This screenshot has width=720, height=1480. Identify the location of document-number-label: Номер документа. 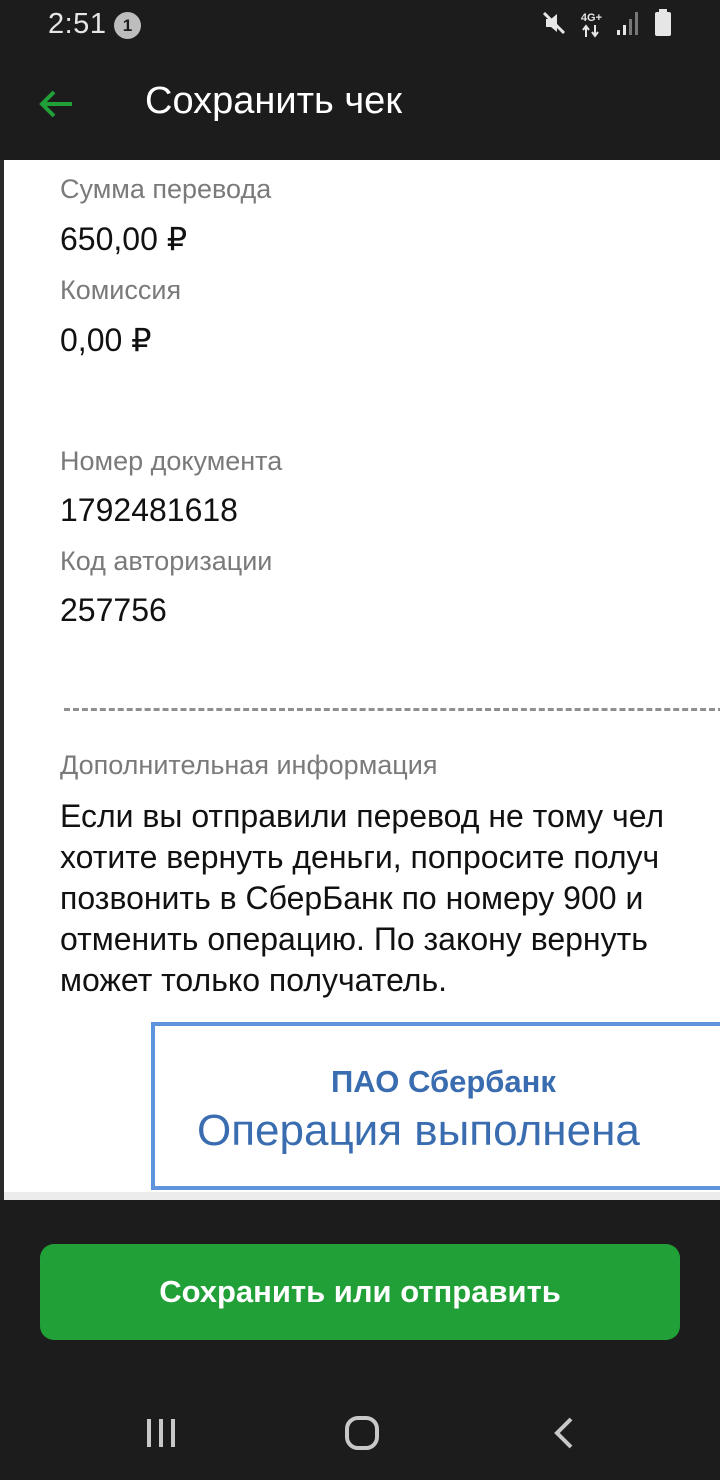
(171, 461).